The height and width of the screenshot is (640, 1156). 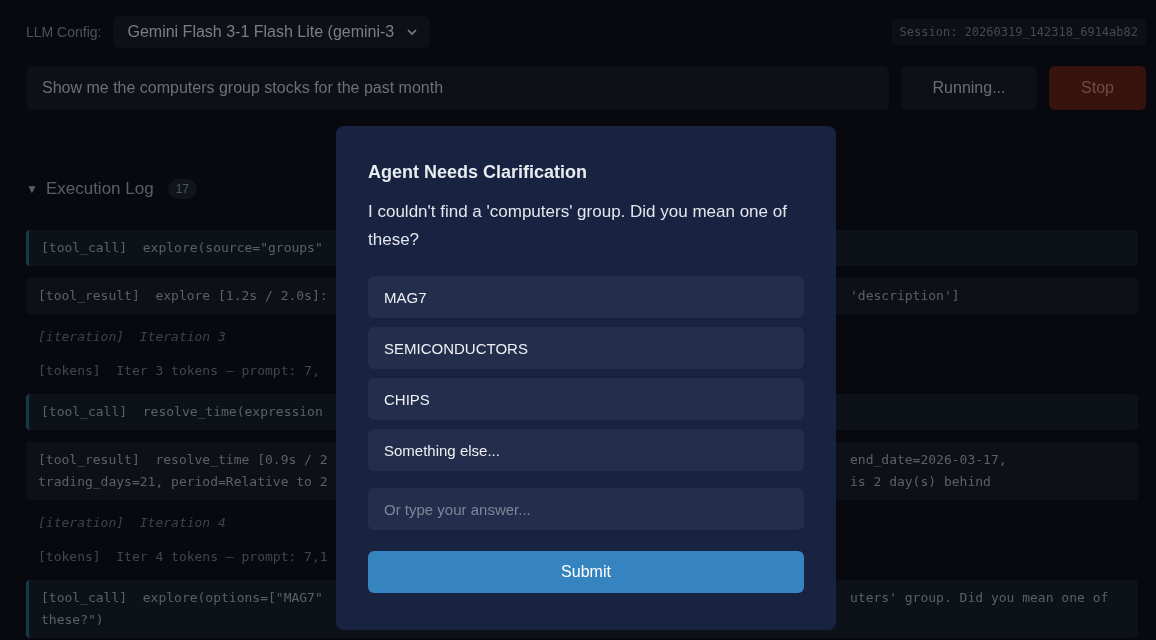 I want to click on collapse-toggle: ▼, so click(x=32, y=189).